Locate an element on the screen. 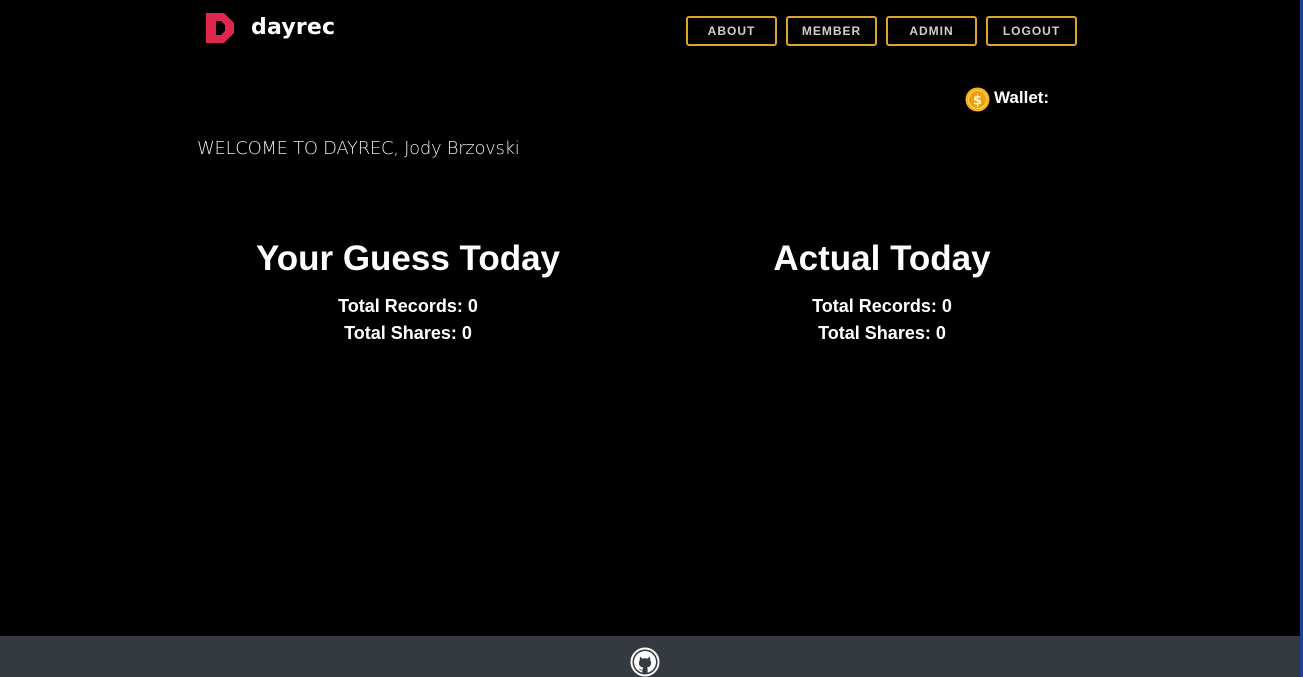 The width and height of the screenshot is (1303, 677). coin-icon: $ is located at coordinates (977, 99).